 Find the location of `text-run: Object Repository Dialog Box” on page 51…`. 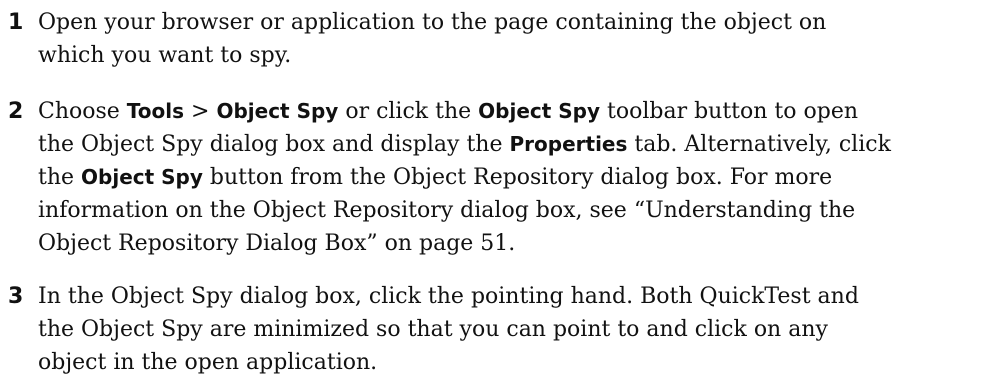

text-run: Object Repository Dialog Box” on page 51… is located at coordinates (277, 243).